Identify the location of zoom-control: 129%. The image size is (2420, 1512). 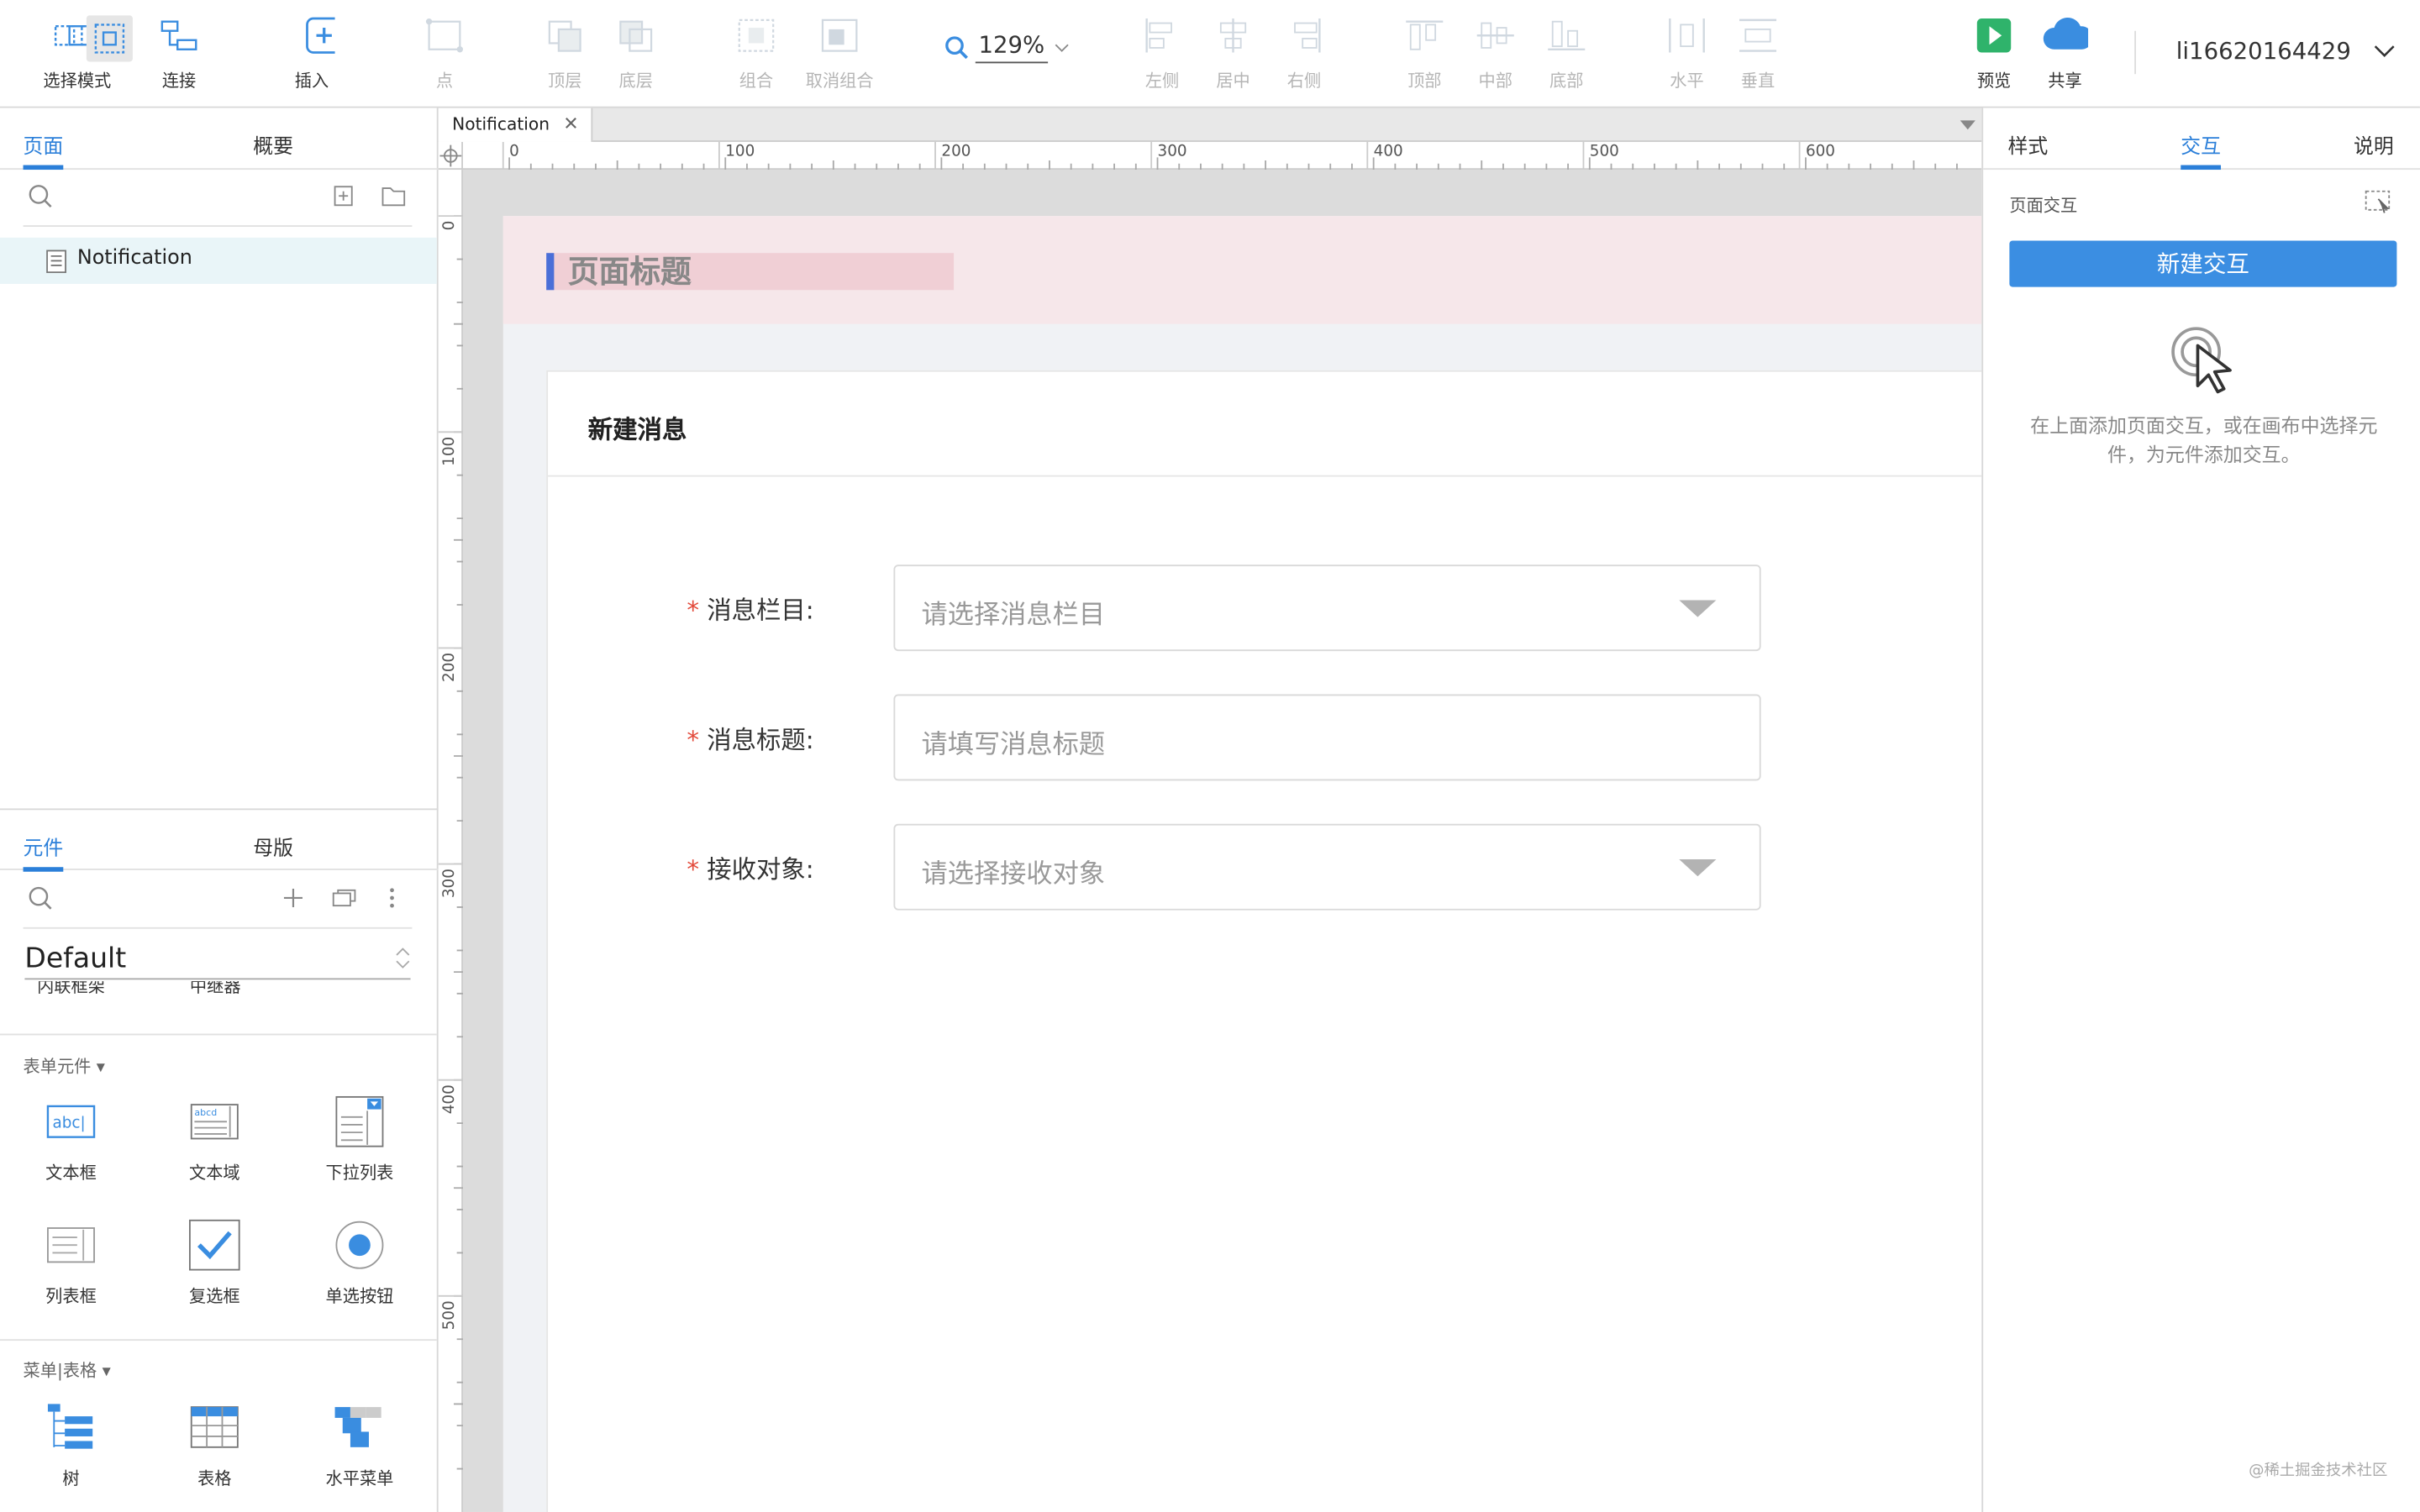
(1007, 47).